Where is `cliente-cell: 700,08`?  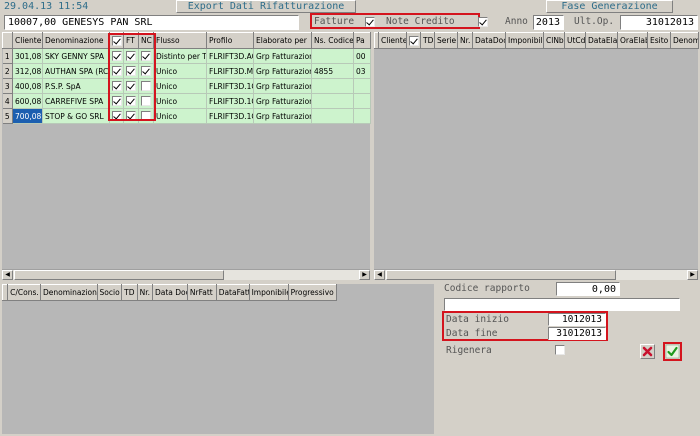
cliente-cell: 700,08 is located at coordinates (27, 116).